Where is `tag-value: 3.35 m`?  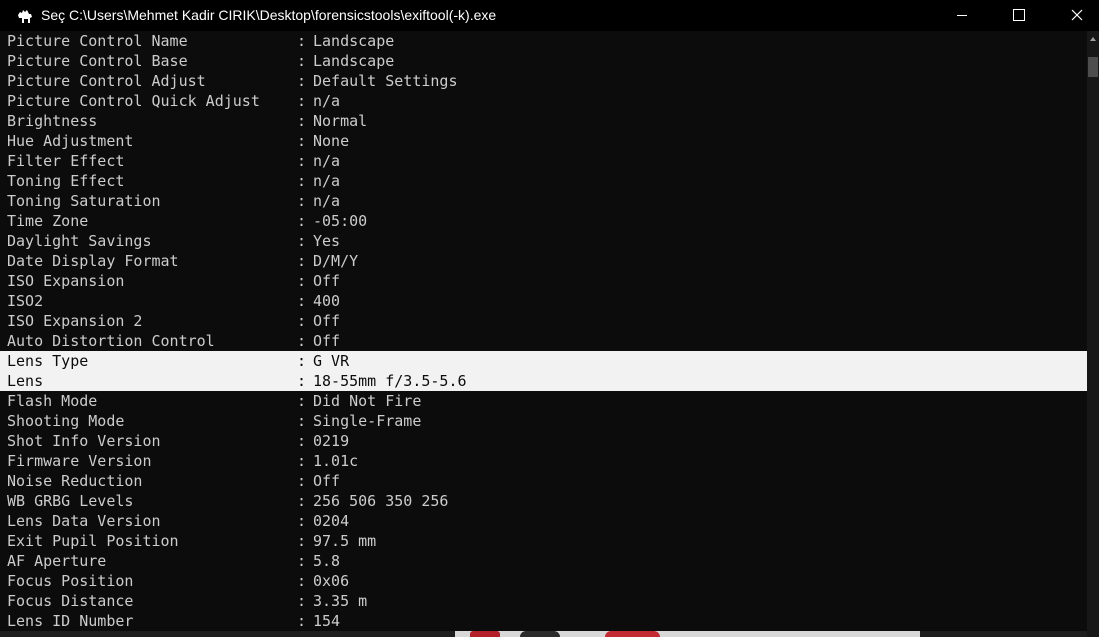 tag-value: 3.35 m is located at coordinates (340, 601).